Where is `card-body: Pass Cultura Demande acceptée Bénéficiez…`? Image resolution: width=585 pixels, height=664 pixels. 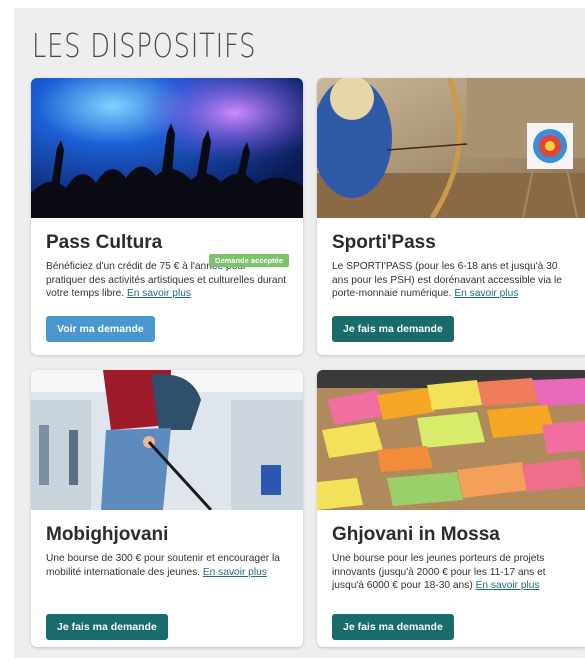
card-body: Pass Cultura Demande acceptée Bénéficiez… is located at coordinates (167, 266).